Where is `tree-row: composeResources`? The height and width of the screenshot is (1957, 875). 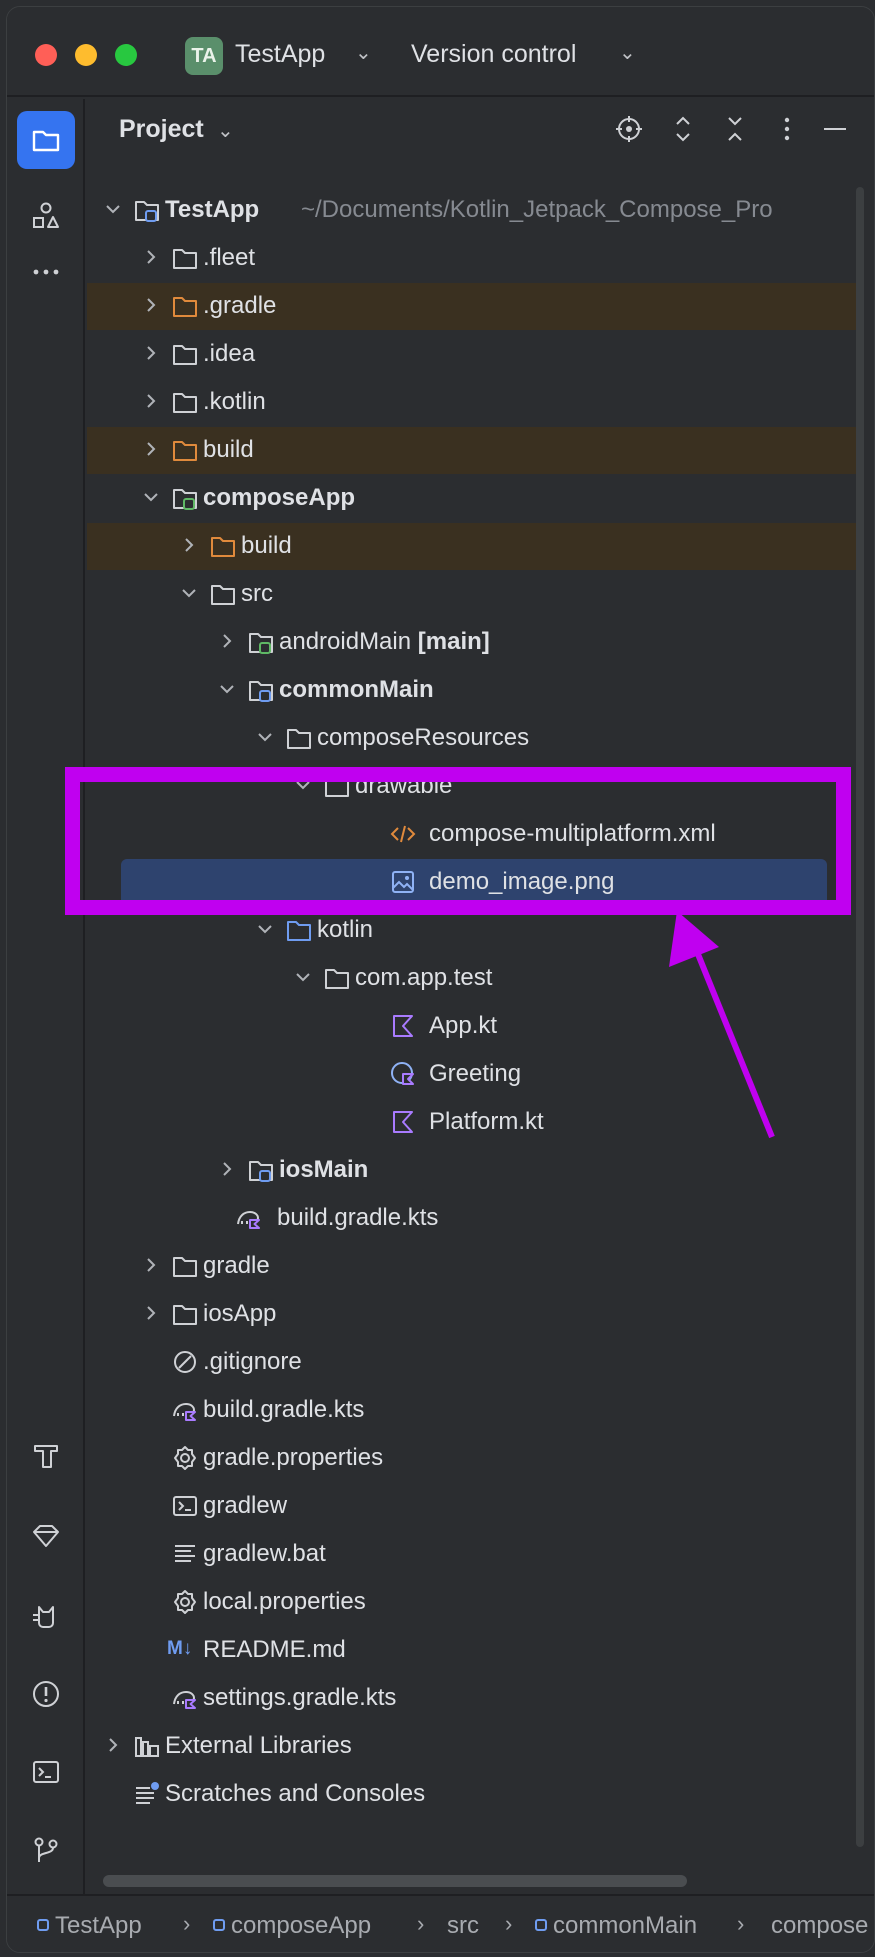
tree-row: composeResources is located at coordinates (472, 738).